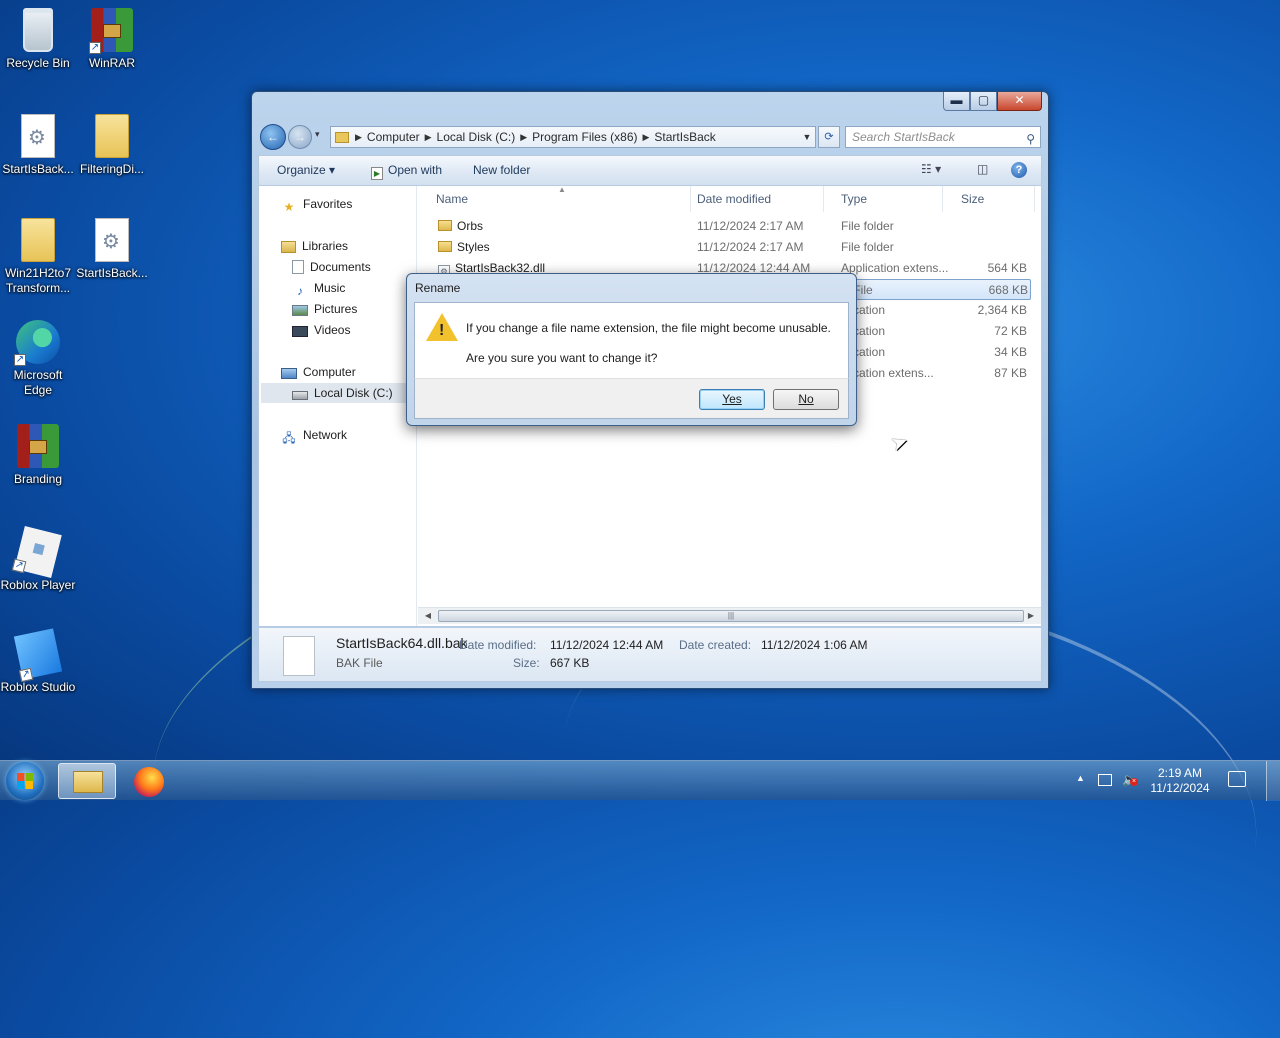 Image resolution: width=1280 pixels, height=1038 pixels. What do you see at coordinates (289, 207) in the screenshot?
I see `star-icon: ★` at bounding box center [289, 207].